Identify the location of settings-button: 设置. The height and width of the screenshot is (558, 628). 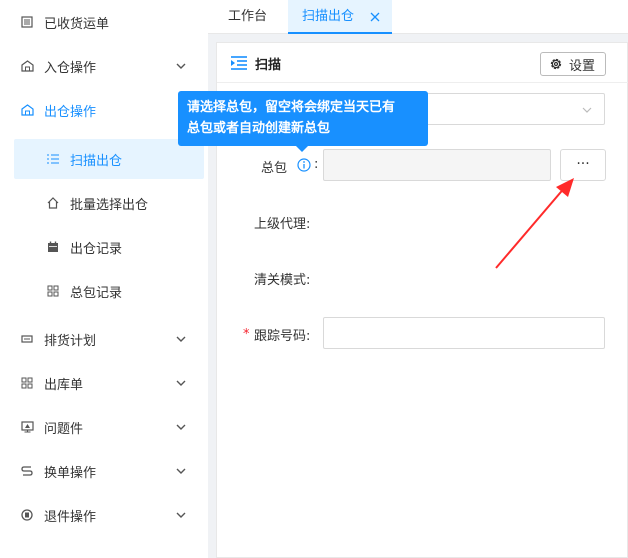
(573, 64).